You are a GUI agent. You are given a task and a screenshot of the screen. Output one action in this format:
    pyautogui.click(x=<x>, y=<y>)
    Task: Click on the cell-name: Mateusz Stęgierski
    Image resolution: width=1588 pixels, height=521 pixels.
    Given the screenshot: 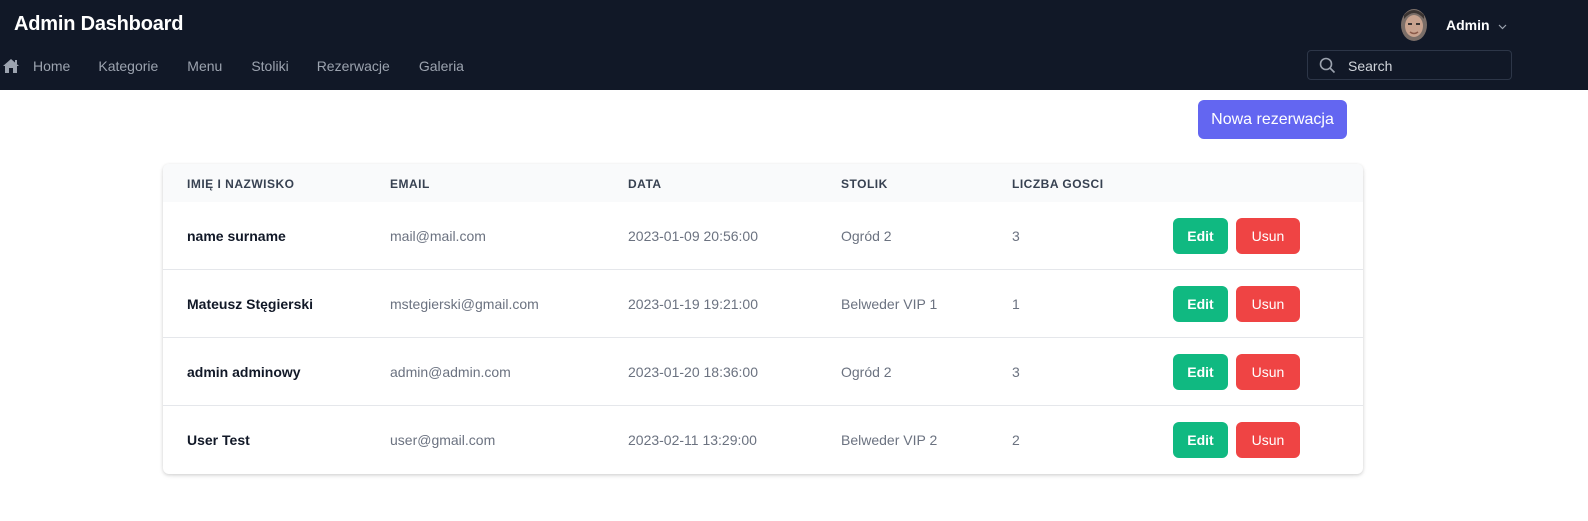 What is the action you would take?
    pyautogui.click(x=250, y=304)
    